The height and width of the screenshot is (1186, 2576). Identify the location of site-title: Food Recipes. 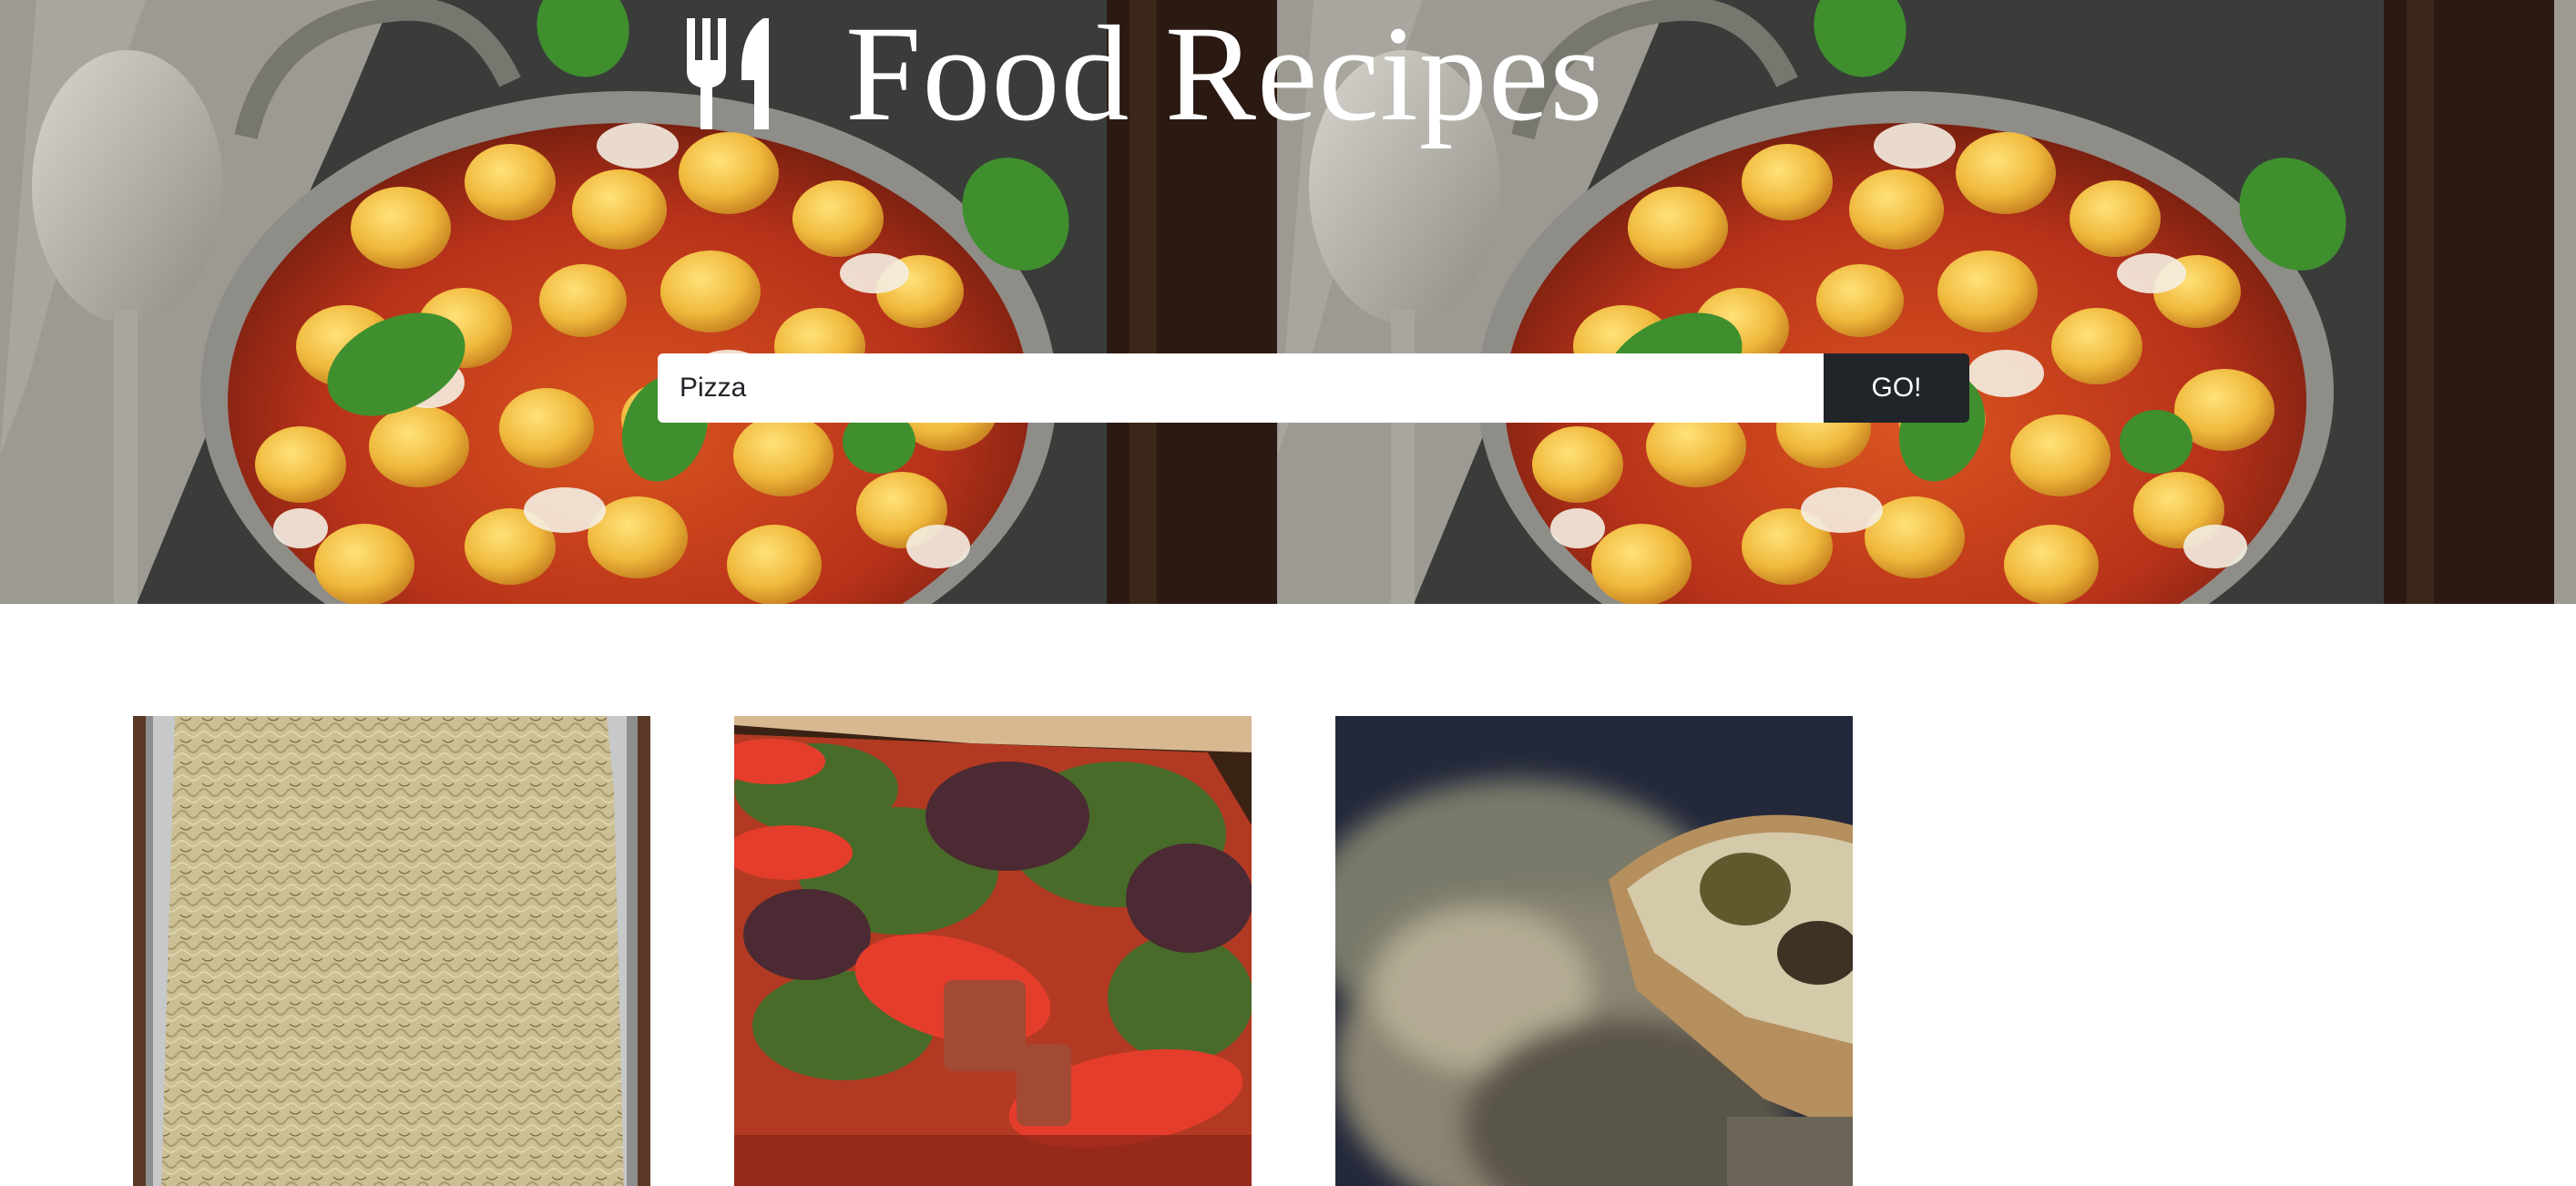
(1142, 73).